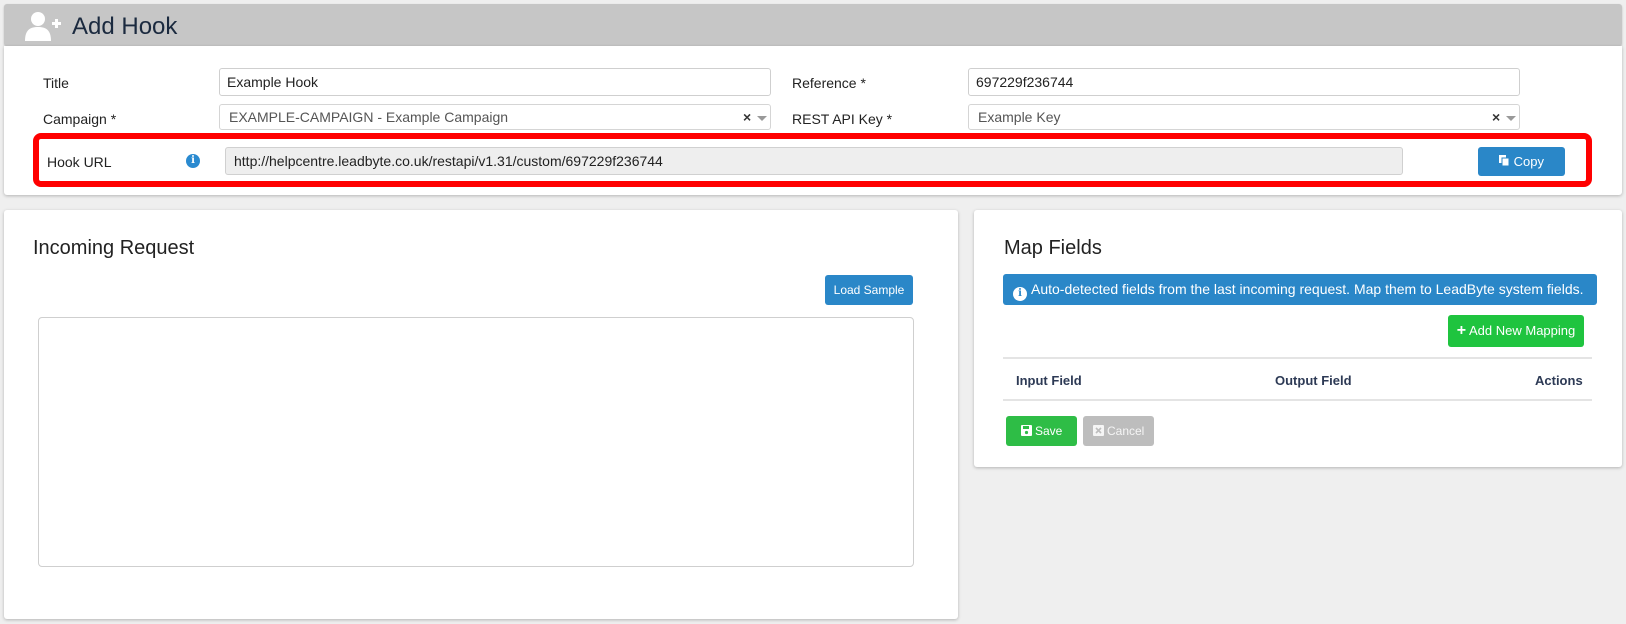  Describe the element at coordinates (842, 119) in the screenshot. I see `api-key-label: REST API Key *` at that location.